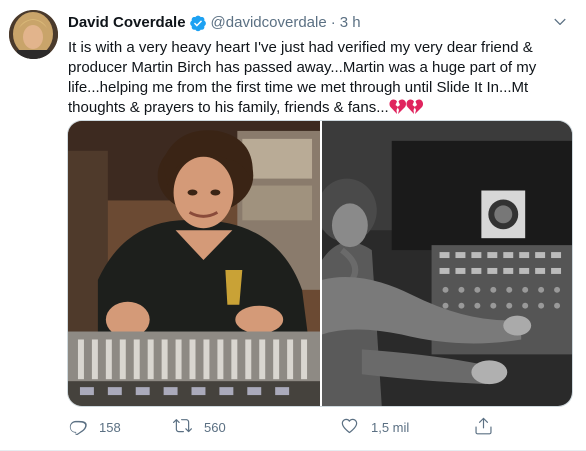 This screenshot has height=451, width=586. What do you see at coordinates (406, 109) in the screenshot?
I see `broken-heart-emoji` at bounding box center [406, 109].